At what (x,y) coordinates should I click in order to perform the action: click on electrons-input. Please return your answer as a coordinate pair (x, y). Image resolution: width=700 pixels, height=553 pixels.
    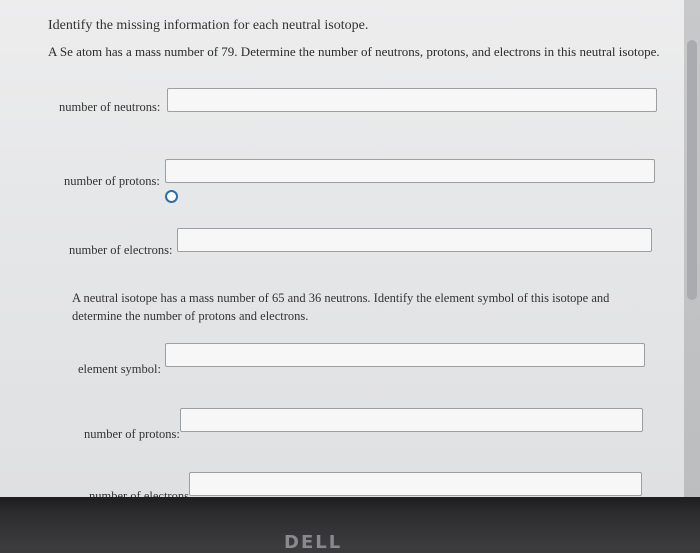
    Looking at the image, I should click on (414, 240).